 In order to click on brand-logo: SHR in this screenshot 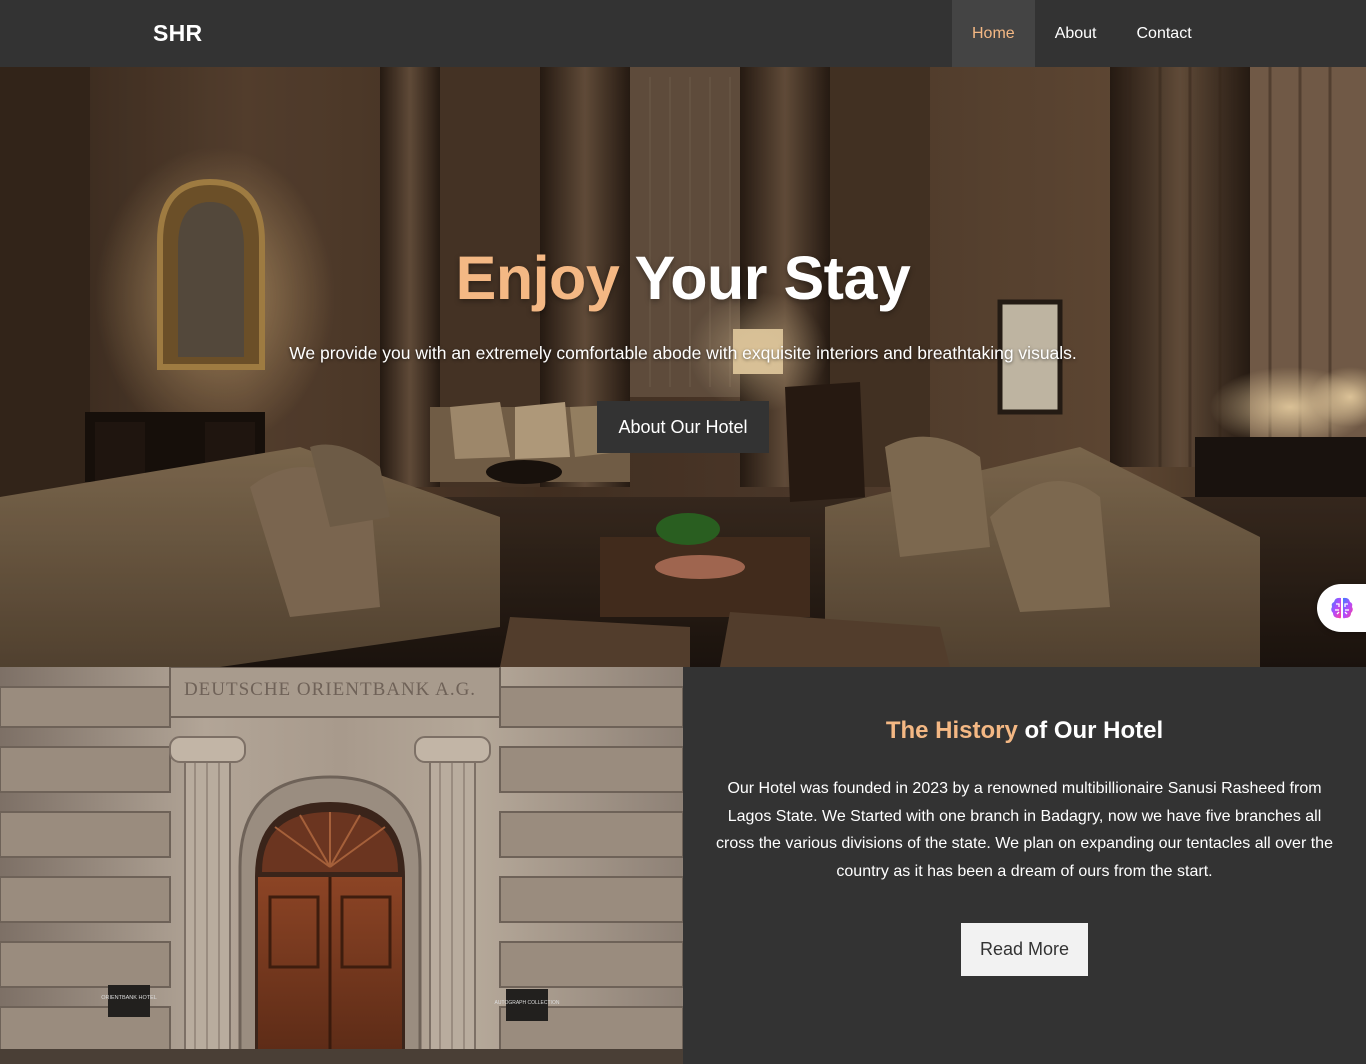, I will do `click(177, 33)`.